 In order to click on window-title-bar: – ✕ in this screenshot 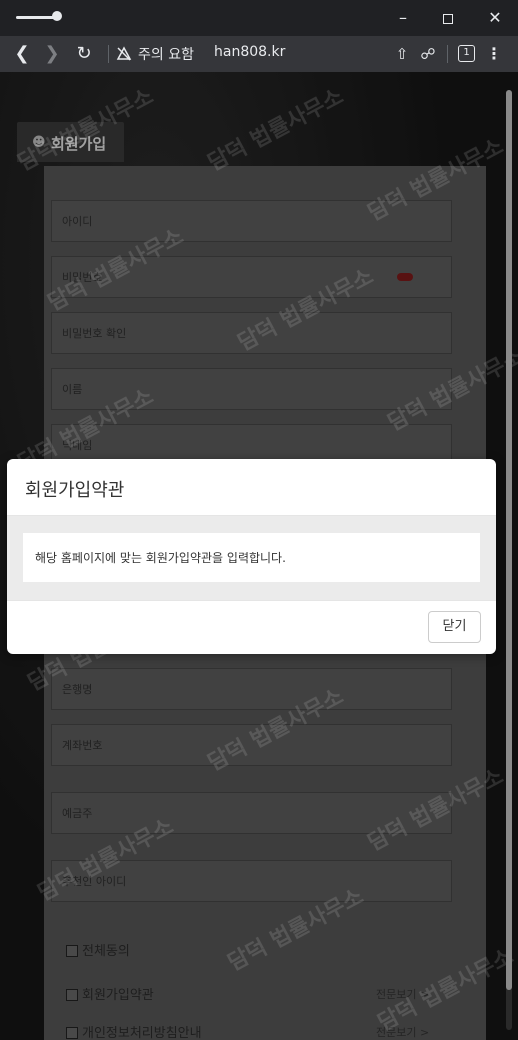, I will do `click(259, 18)`.